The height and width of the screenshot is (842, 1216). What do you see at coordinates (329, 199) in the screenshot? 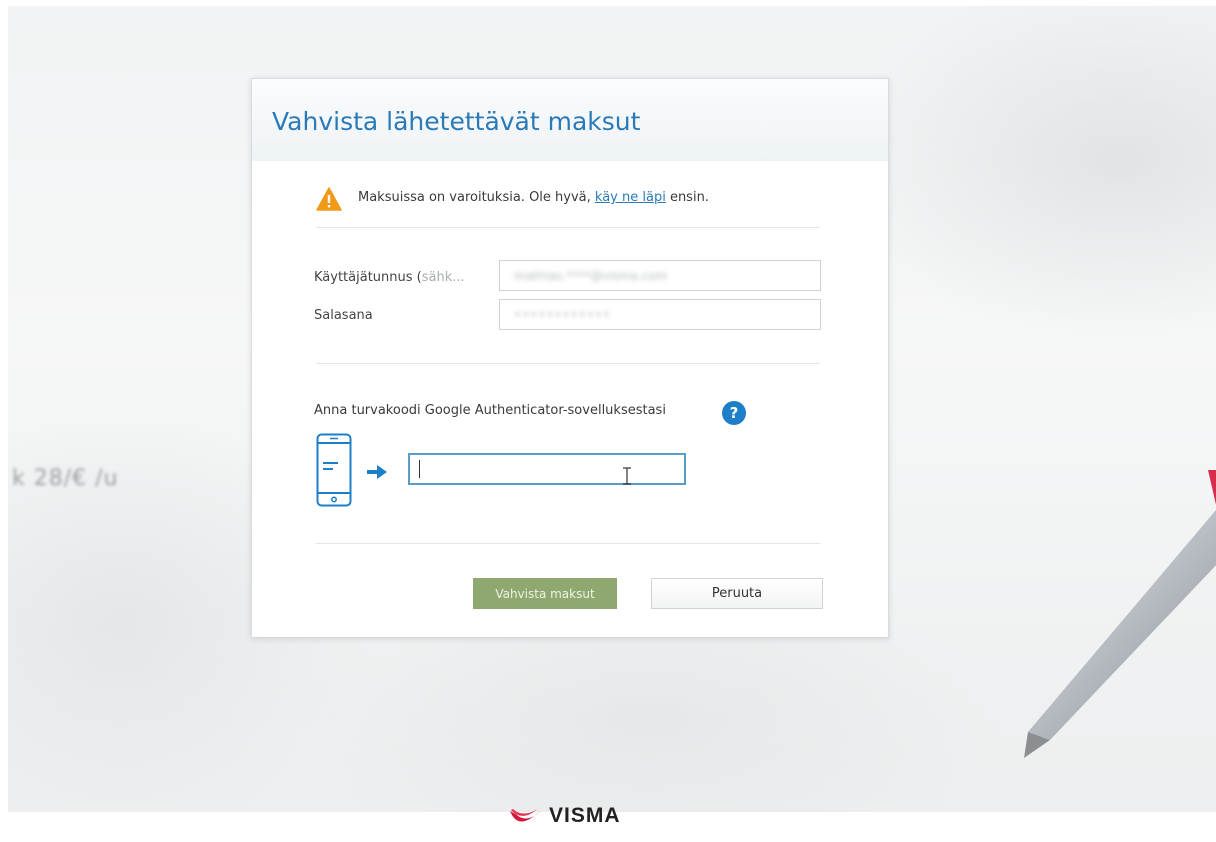
I see `warning-triangle-icon` at bounding box center [329, 199].